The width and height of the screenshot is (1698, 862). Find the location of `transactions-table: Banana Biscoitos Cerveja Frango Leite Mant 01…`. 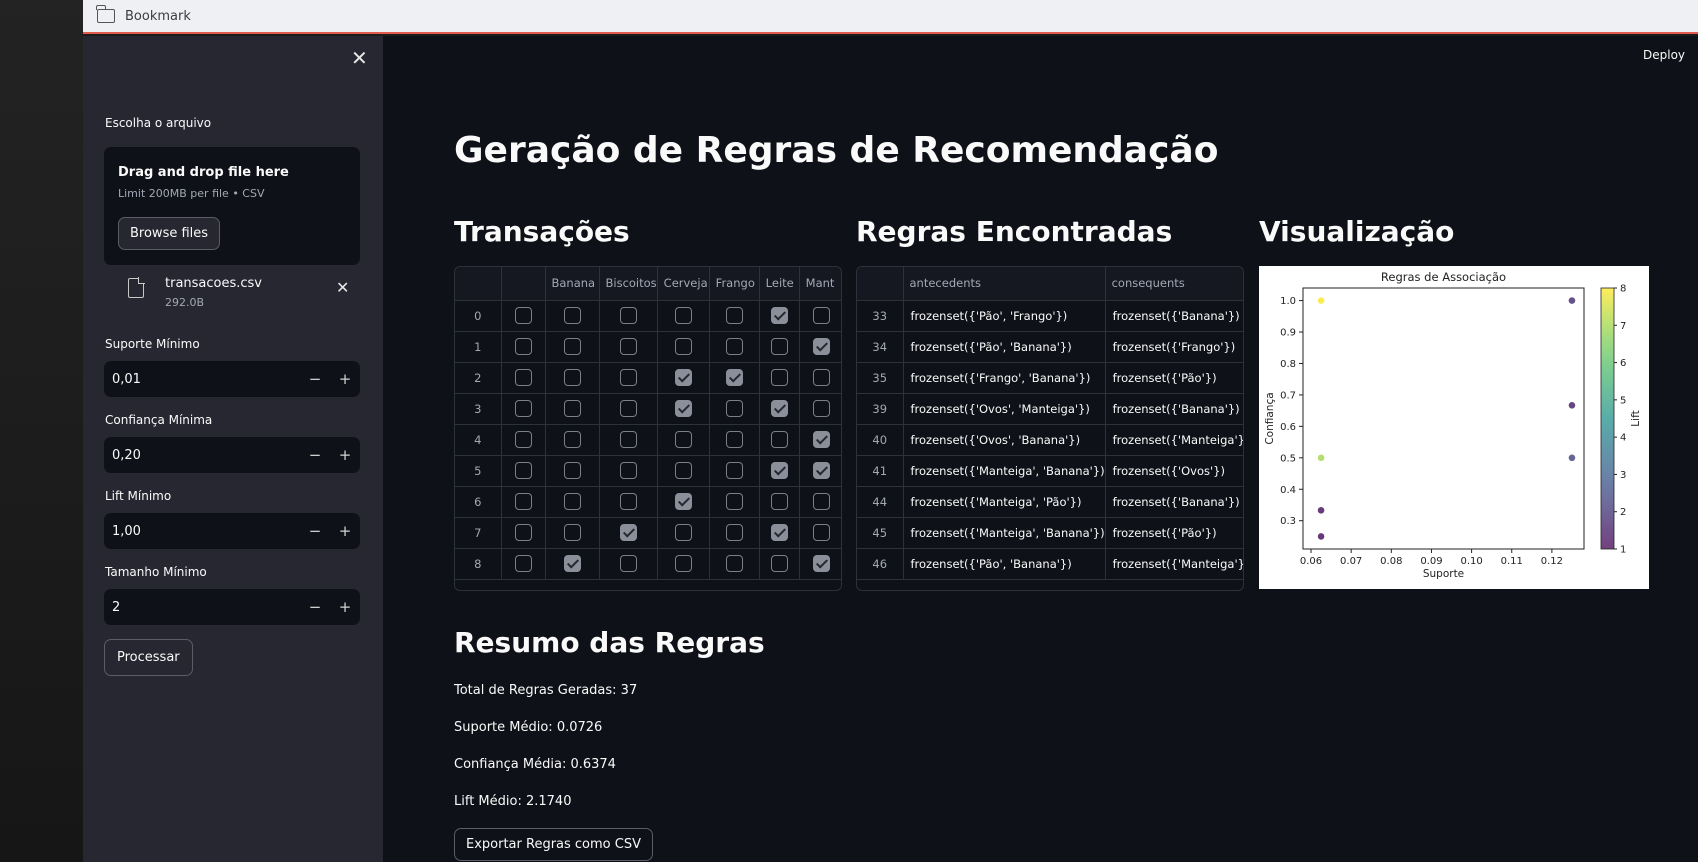

transactions-table: Banana Biscoitos Cerveja Frango Leite Mant 01… is located at coordinates (648, 428).